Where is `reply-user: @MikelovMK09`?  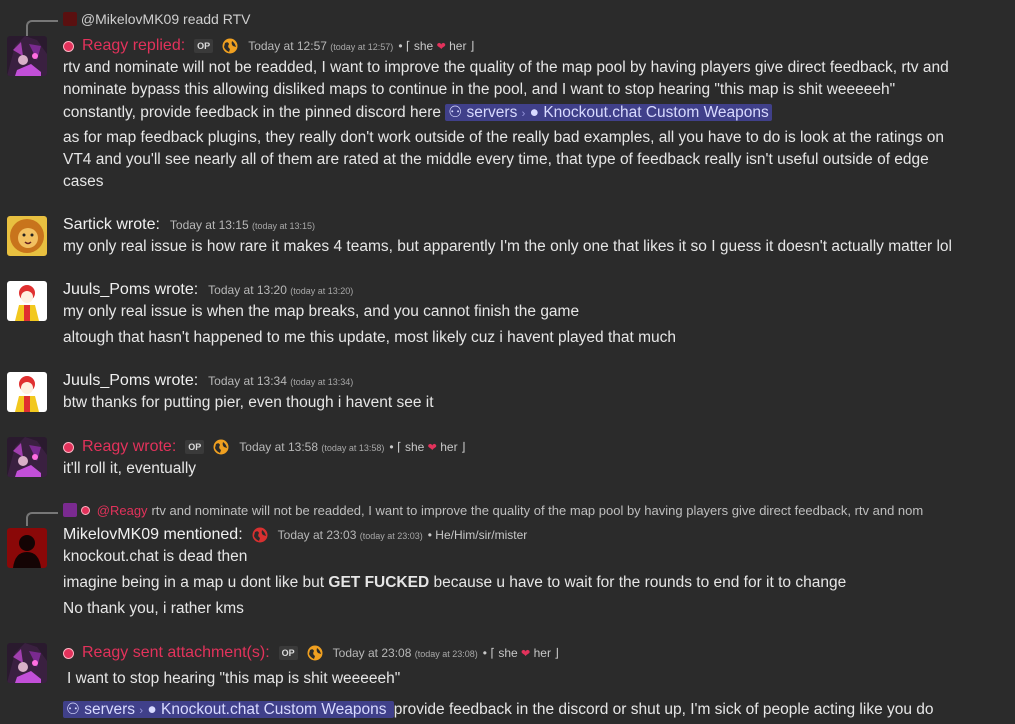 reply-user: @MikelovMK09 is located at coordinates (130, 19).